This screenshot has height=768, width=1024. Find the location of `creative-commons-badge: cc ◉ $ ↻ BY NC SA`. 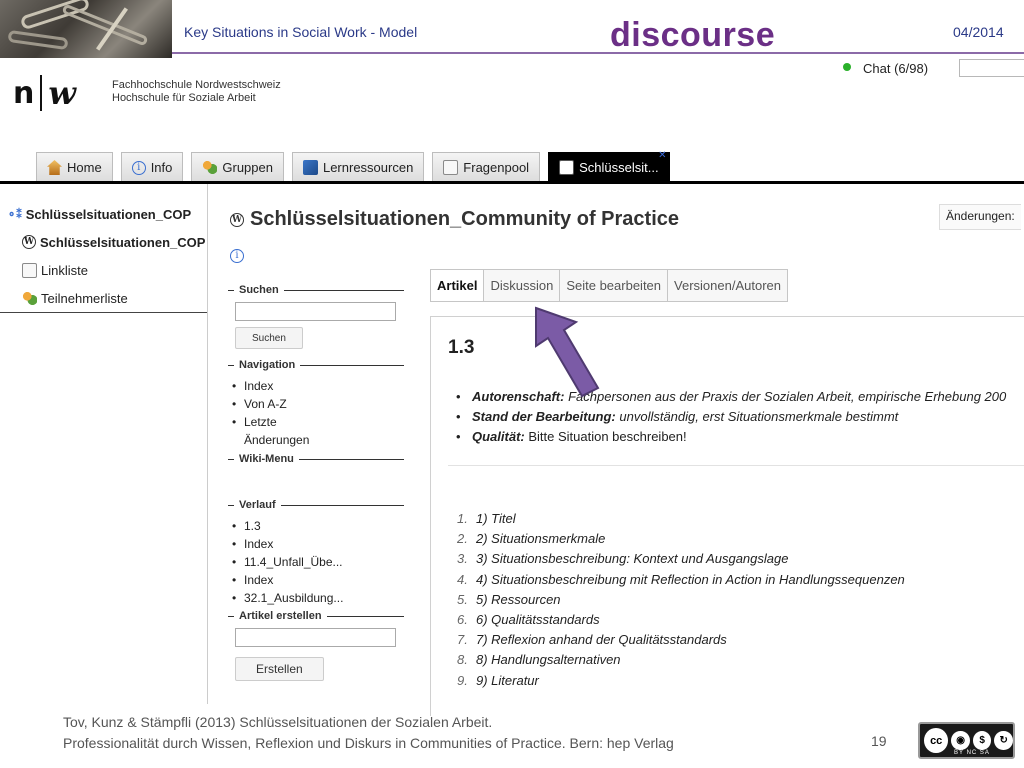

creative-commons-badge: cc ◉ $ ↻ BY NC SA is located at coordinates (966, 740).